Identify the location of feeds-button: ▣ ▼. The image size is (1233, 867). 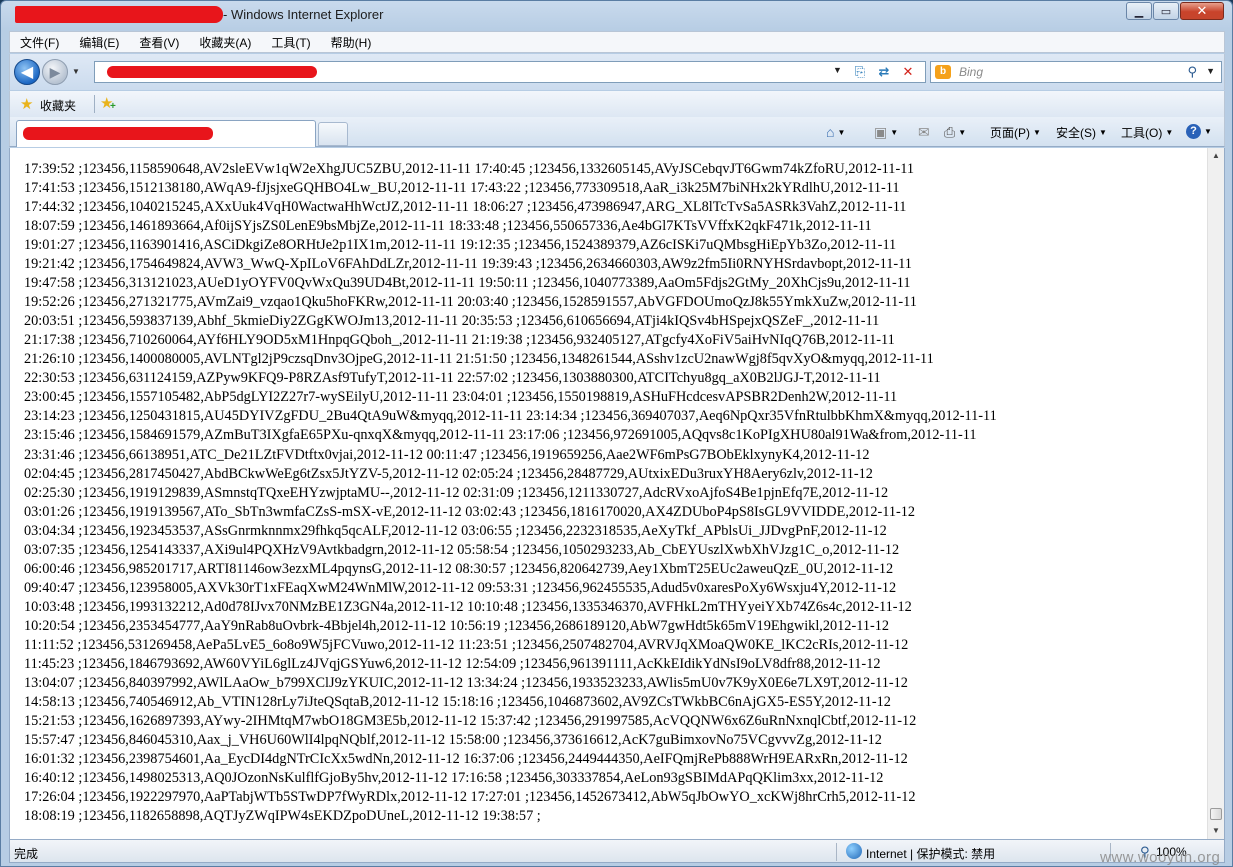
(886, 132).